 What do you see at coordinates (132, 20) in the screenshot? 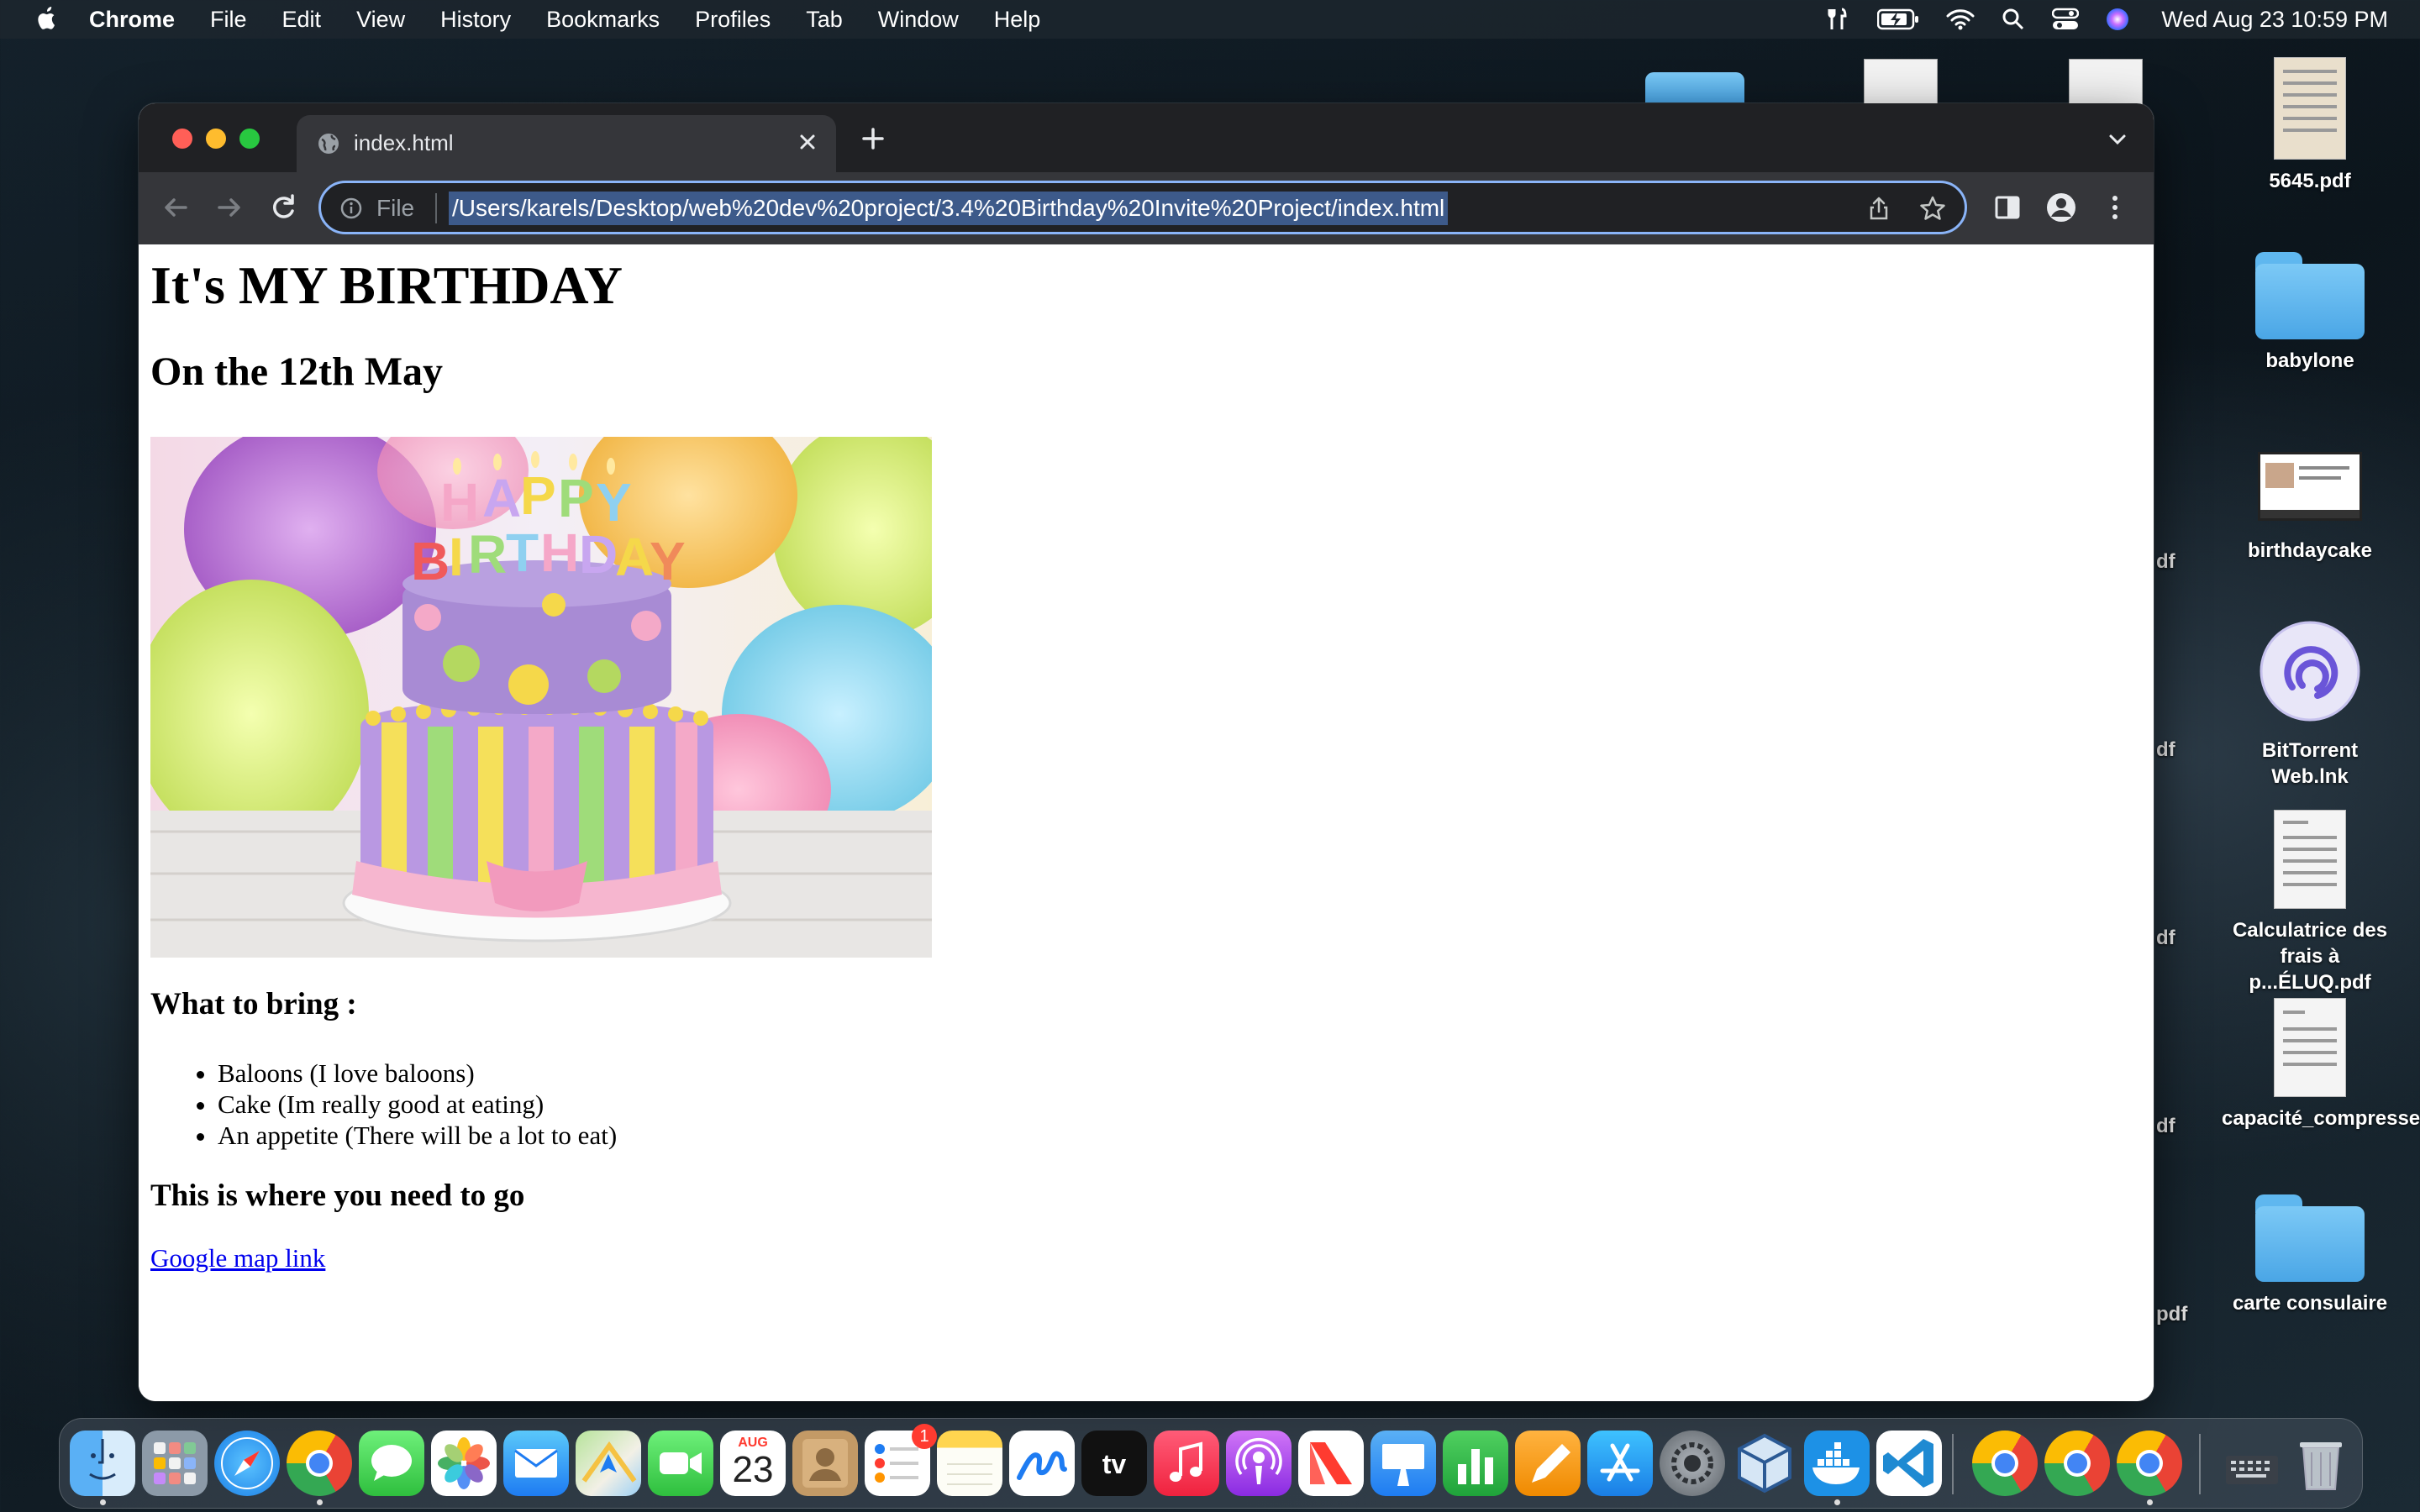
I see `menu-chrome: Chrome` at bounding box center [132, 20].